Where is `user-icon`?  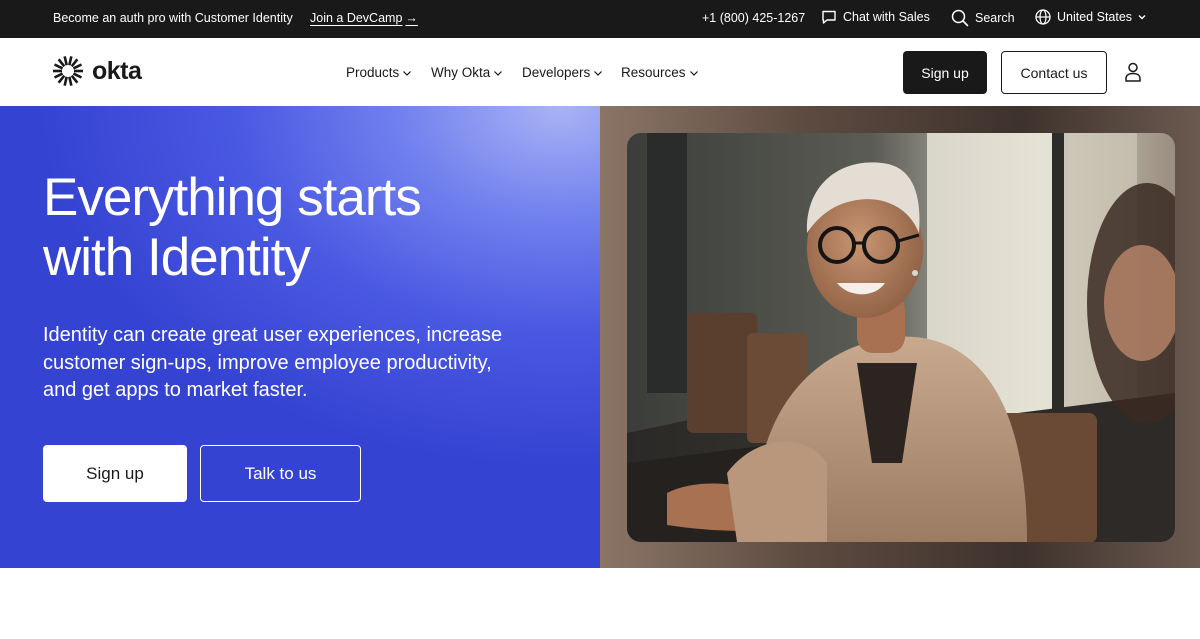
user-icon is located at coordinates (1133, 72).